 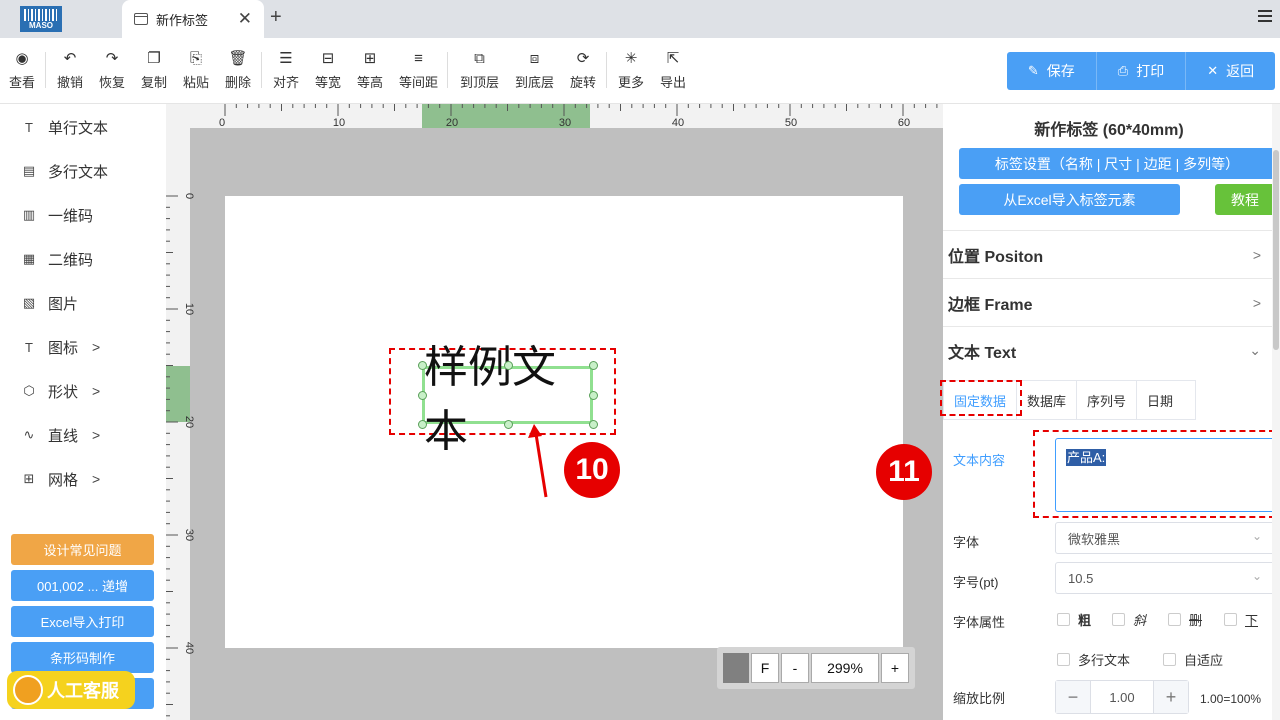 What do you see at coordinates (583, 70) in the screenshot?
I see `rotate-button: ⟳ 旋转` at bounding box center [583, 70].